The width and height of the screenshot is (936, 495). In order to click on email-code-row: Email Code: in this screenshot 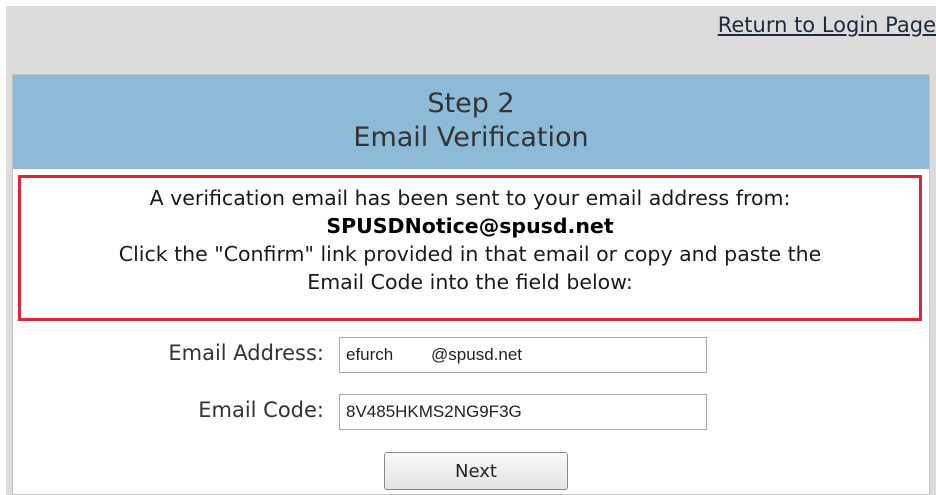, I will do `click(471, 413)`.